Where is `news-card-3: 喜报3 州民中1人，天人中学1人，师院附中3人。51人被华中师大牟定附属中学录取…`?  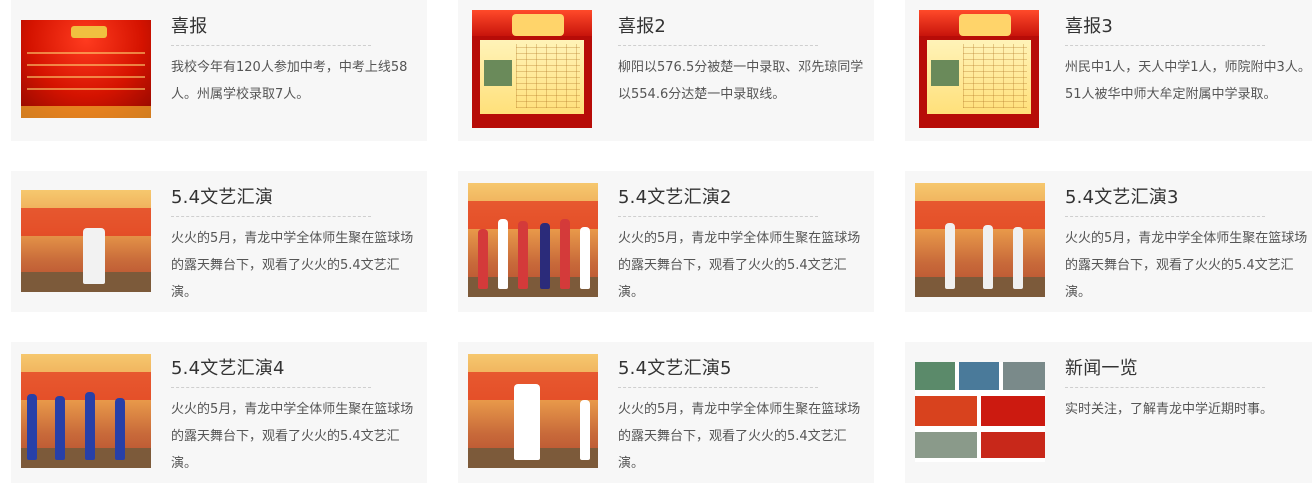 news-card-3: 喜报3 州民中1人，天人中学1人，师院附中3人。51人被华中师大牟定附属中学录取… is located at coordinates (1108, 70).